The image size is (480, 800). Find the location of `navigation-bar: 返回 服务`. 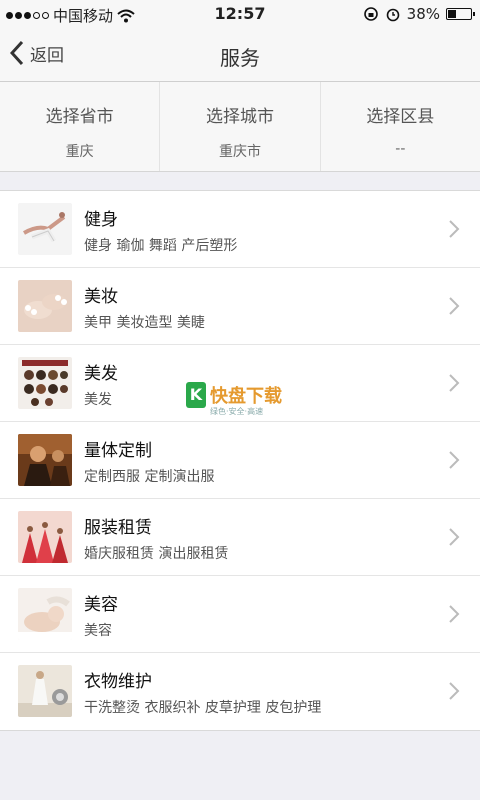

navigation-bar: 返回 服务 is located at coordinates (240, 55).